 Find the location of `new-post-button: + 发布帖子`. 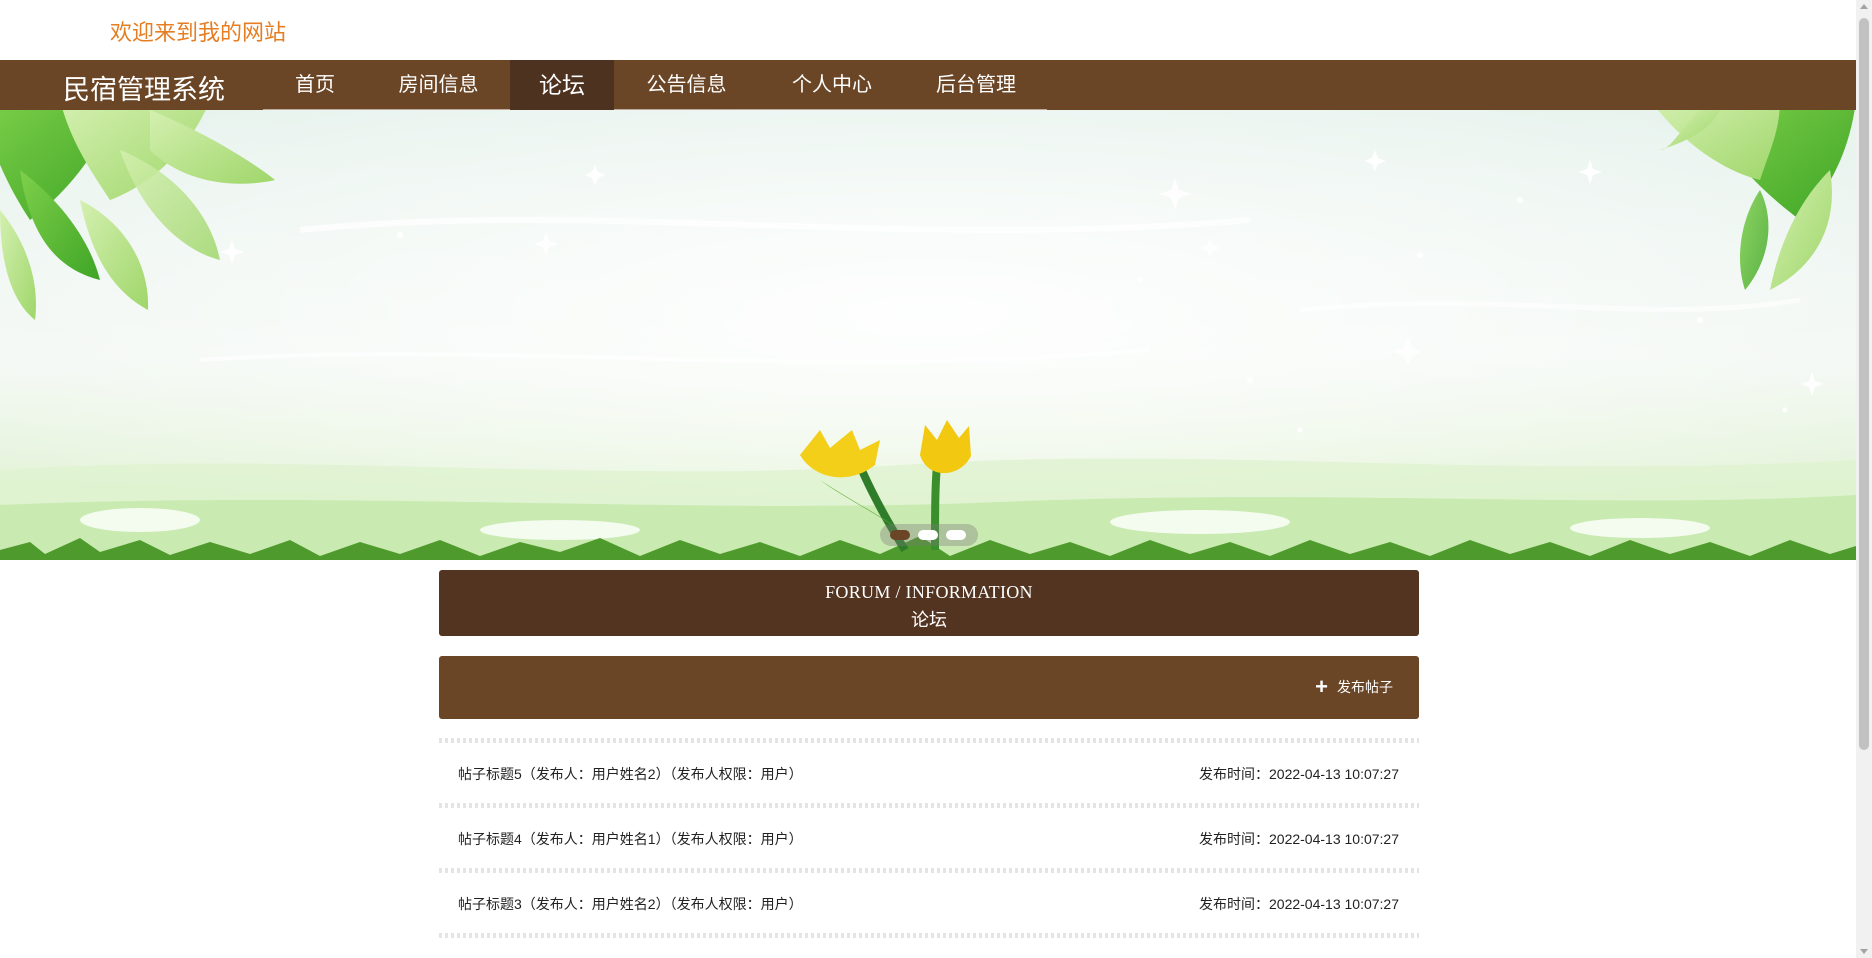

new-post-button: + 发布帖子 is located at coordinates (1354, 686).